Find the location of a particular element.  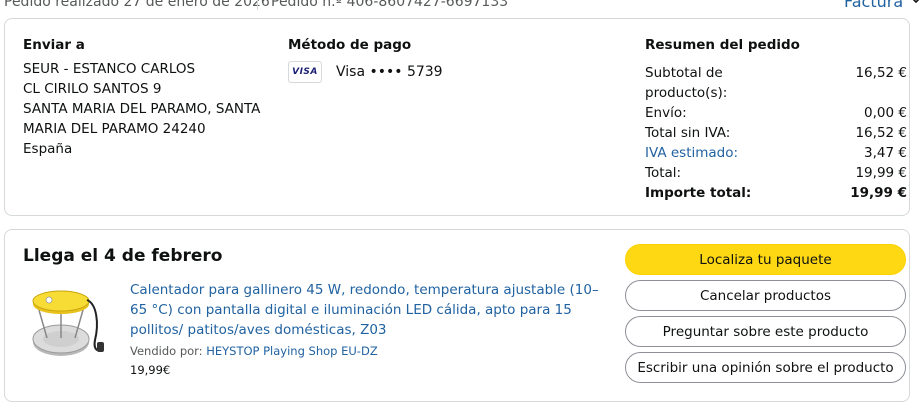

sold-by-label: Vendido por: is located at coordinates (166, 351).